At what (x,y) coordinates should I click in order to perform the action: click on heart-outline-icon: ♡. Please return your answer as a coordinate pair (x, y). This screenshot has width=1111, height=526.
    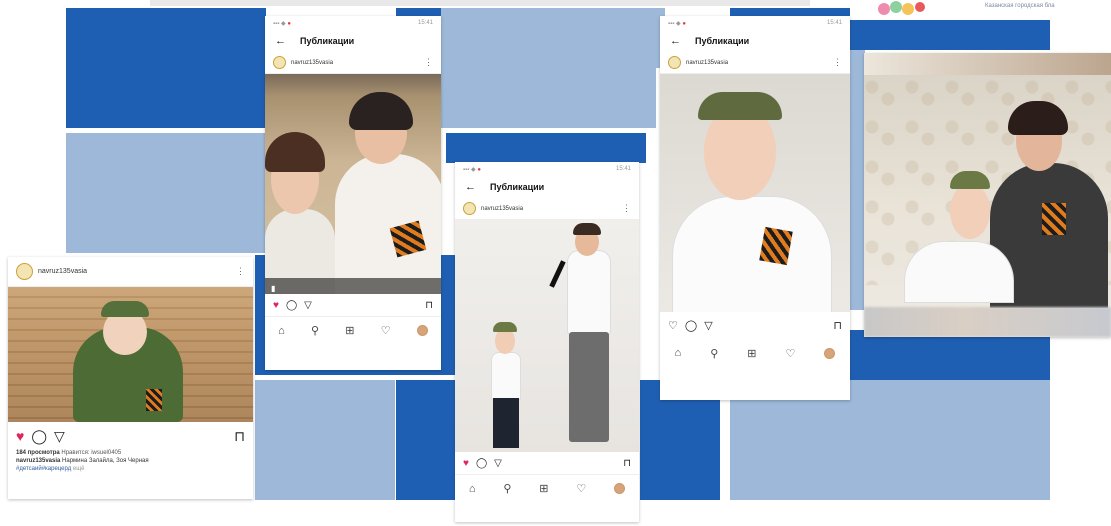
    Looking at the image, I should click on (673, 325).